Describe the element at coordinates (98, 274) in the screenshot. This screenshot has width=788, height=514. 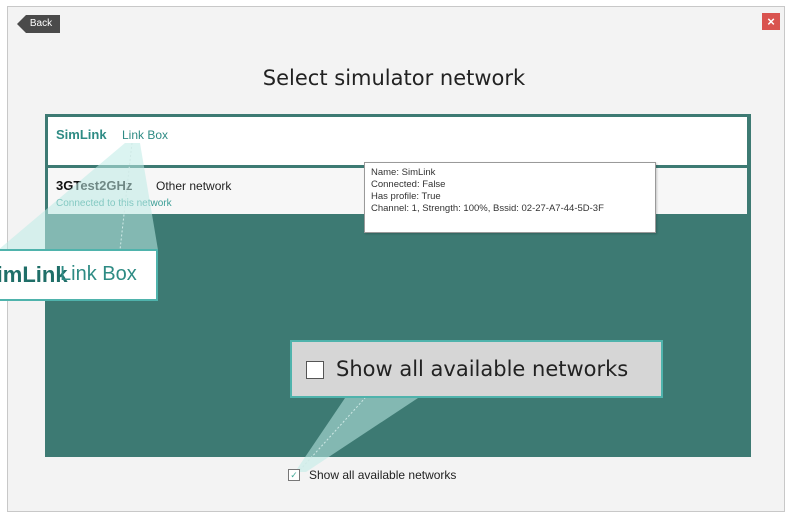
I see `zoom-network-description: Link Box` at that location.